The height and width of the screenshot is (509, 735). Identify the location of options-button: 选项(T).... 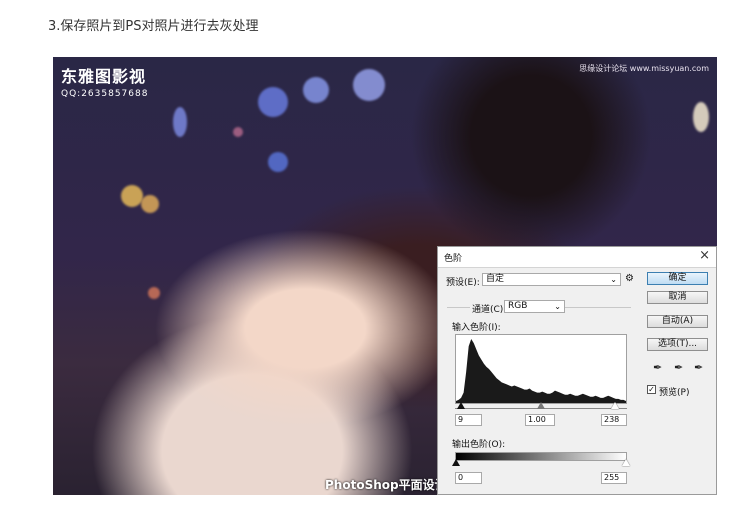
(677, 344).